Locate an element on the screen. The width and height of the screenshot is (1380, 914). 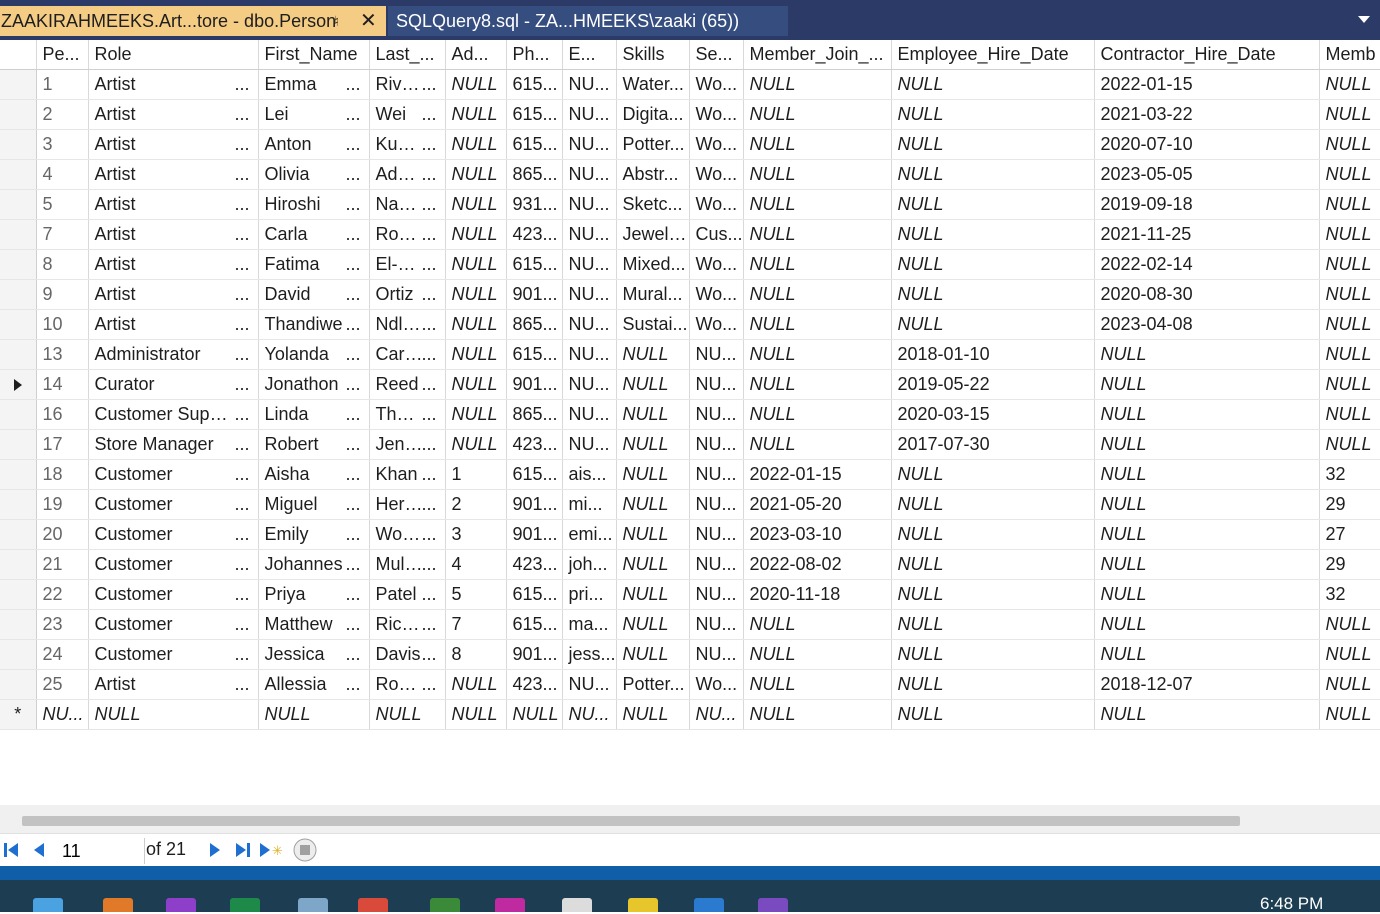
table-cell: 17 is located at coordinates (62, 444).